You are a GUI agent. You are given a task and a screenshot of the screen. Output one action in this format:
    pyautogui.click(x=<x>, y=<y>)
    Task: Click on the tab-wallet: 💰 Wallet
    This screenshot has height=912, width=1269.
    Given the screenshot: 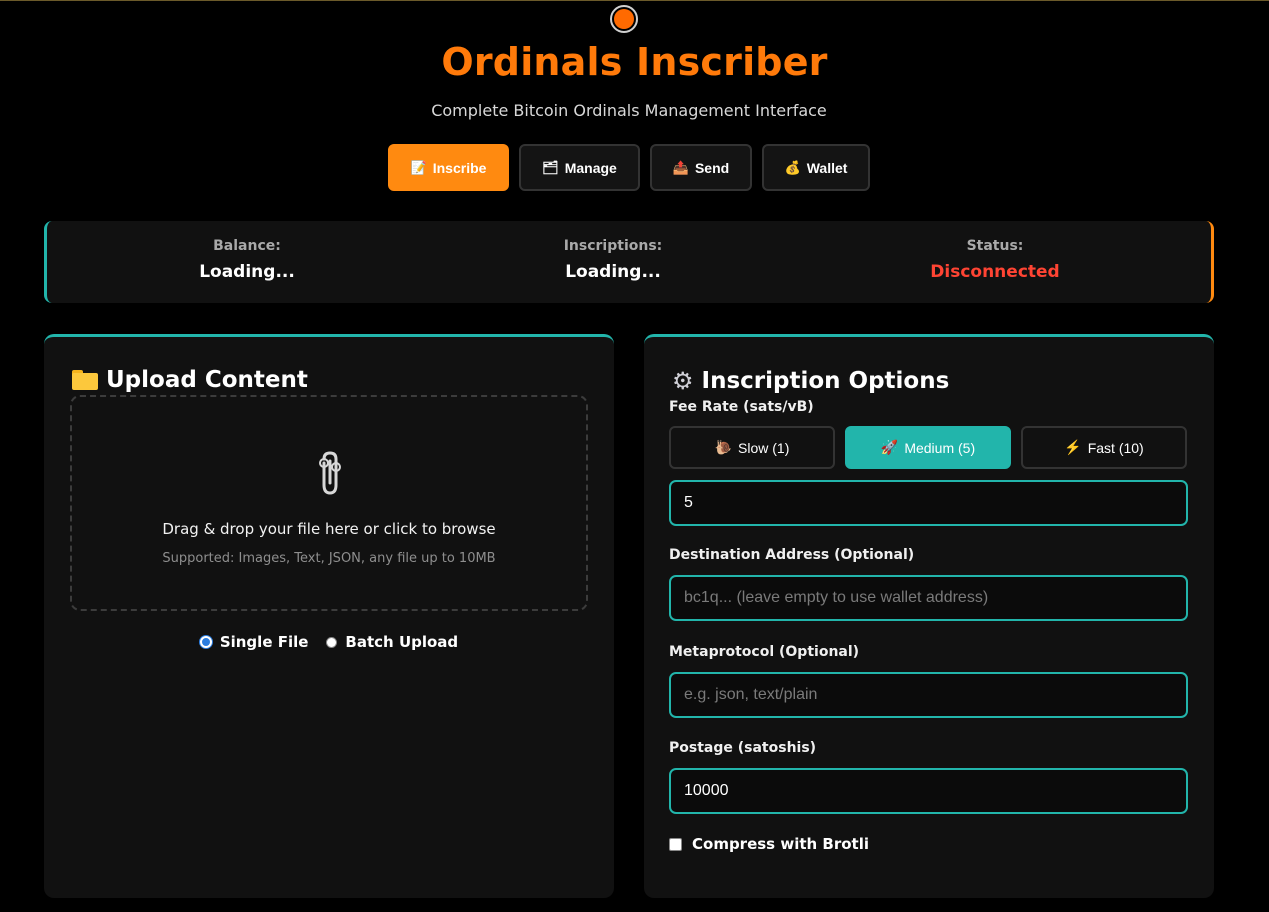 What is the action you would take?
    pyautogui.click(x=816, y=167)
    